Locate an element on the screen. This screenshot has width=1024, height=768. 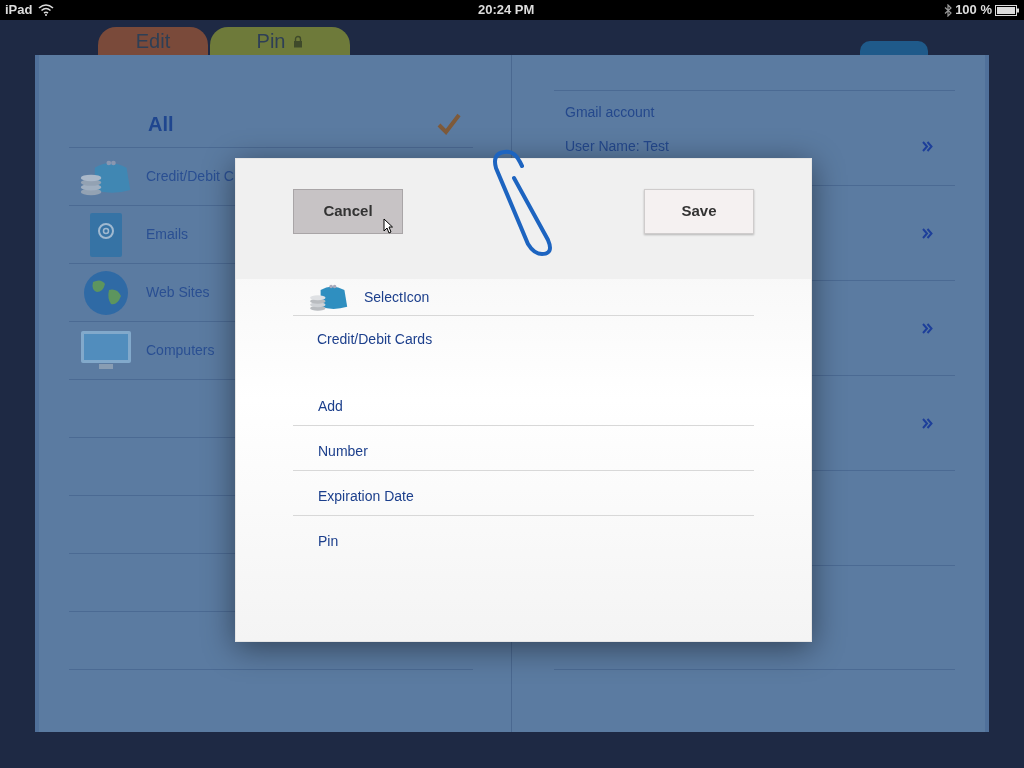
all-category-heading: All is located at coordinates (161, 123).